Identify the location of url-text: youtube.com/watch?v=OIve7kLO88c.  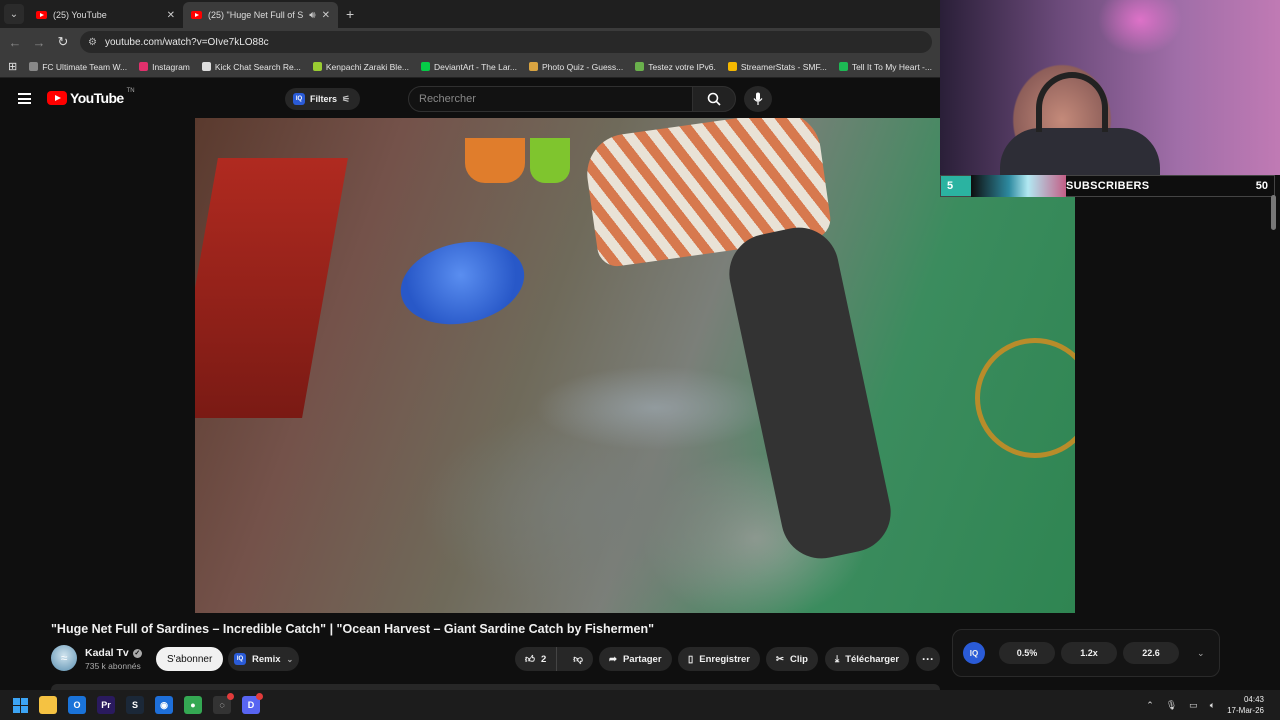
(186, 42).